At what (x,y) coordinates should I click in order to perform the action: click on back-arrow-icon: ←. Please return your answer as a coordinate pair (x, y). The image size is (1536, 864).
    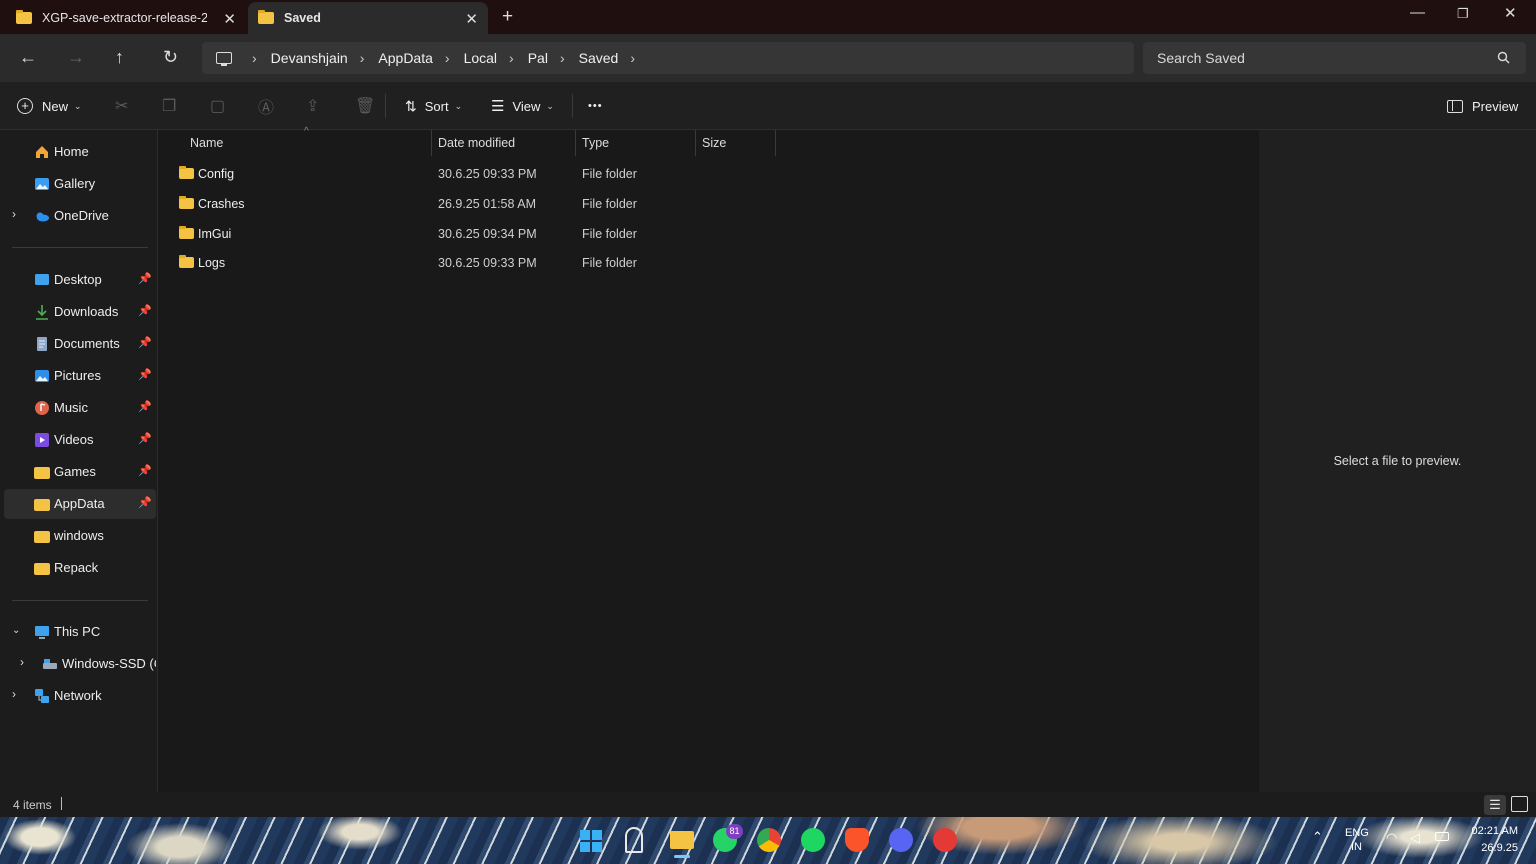
    Looking at the image, I should click on (28, 57).